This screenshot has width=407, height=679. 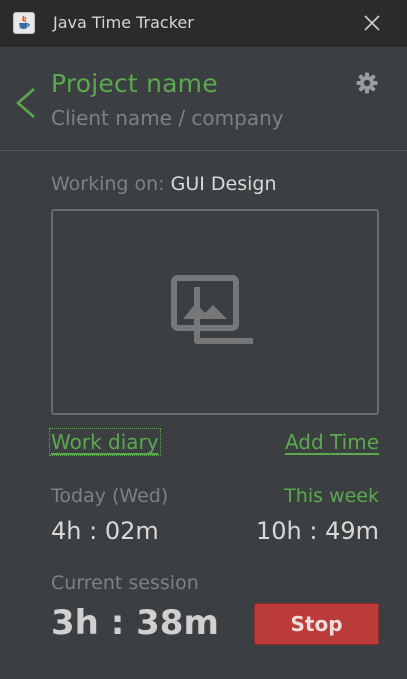 I want to click on settings-button, so click(x=367, y=83).